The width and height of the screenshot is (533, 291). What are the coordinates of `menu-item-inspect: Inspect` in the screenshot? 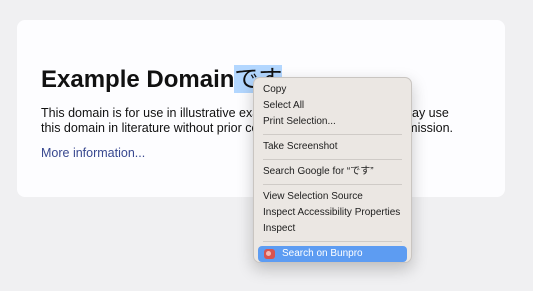 It's located at (332, 229).